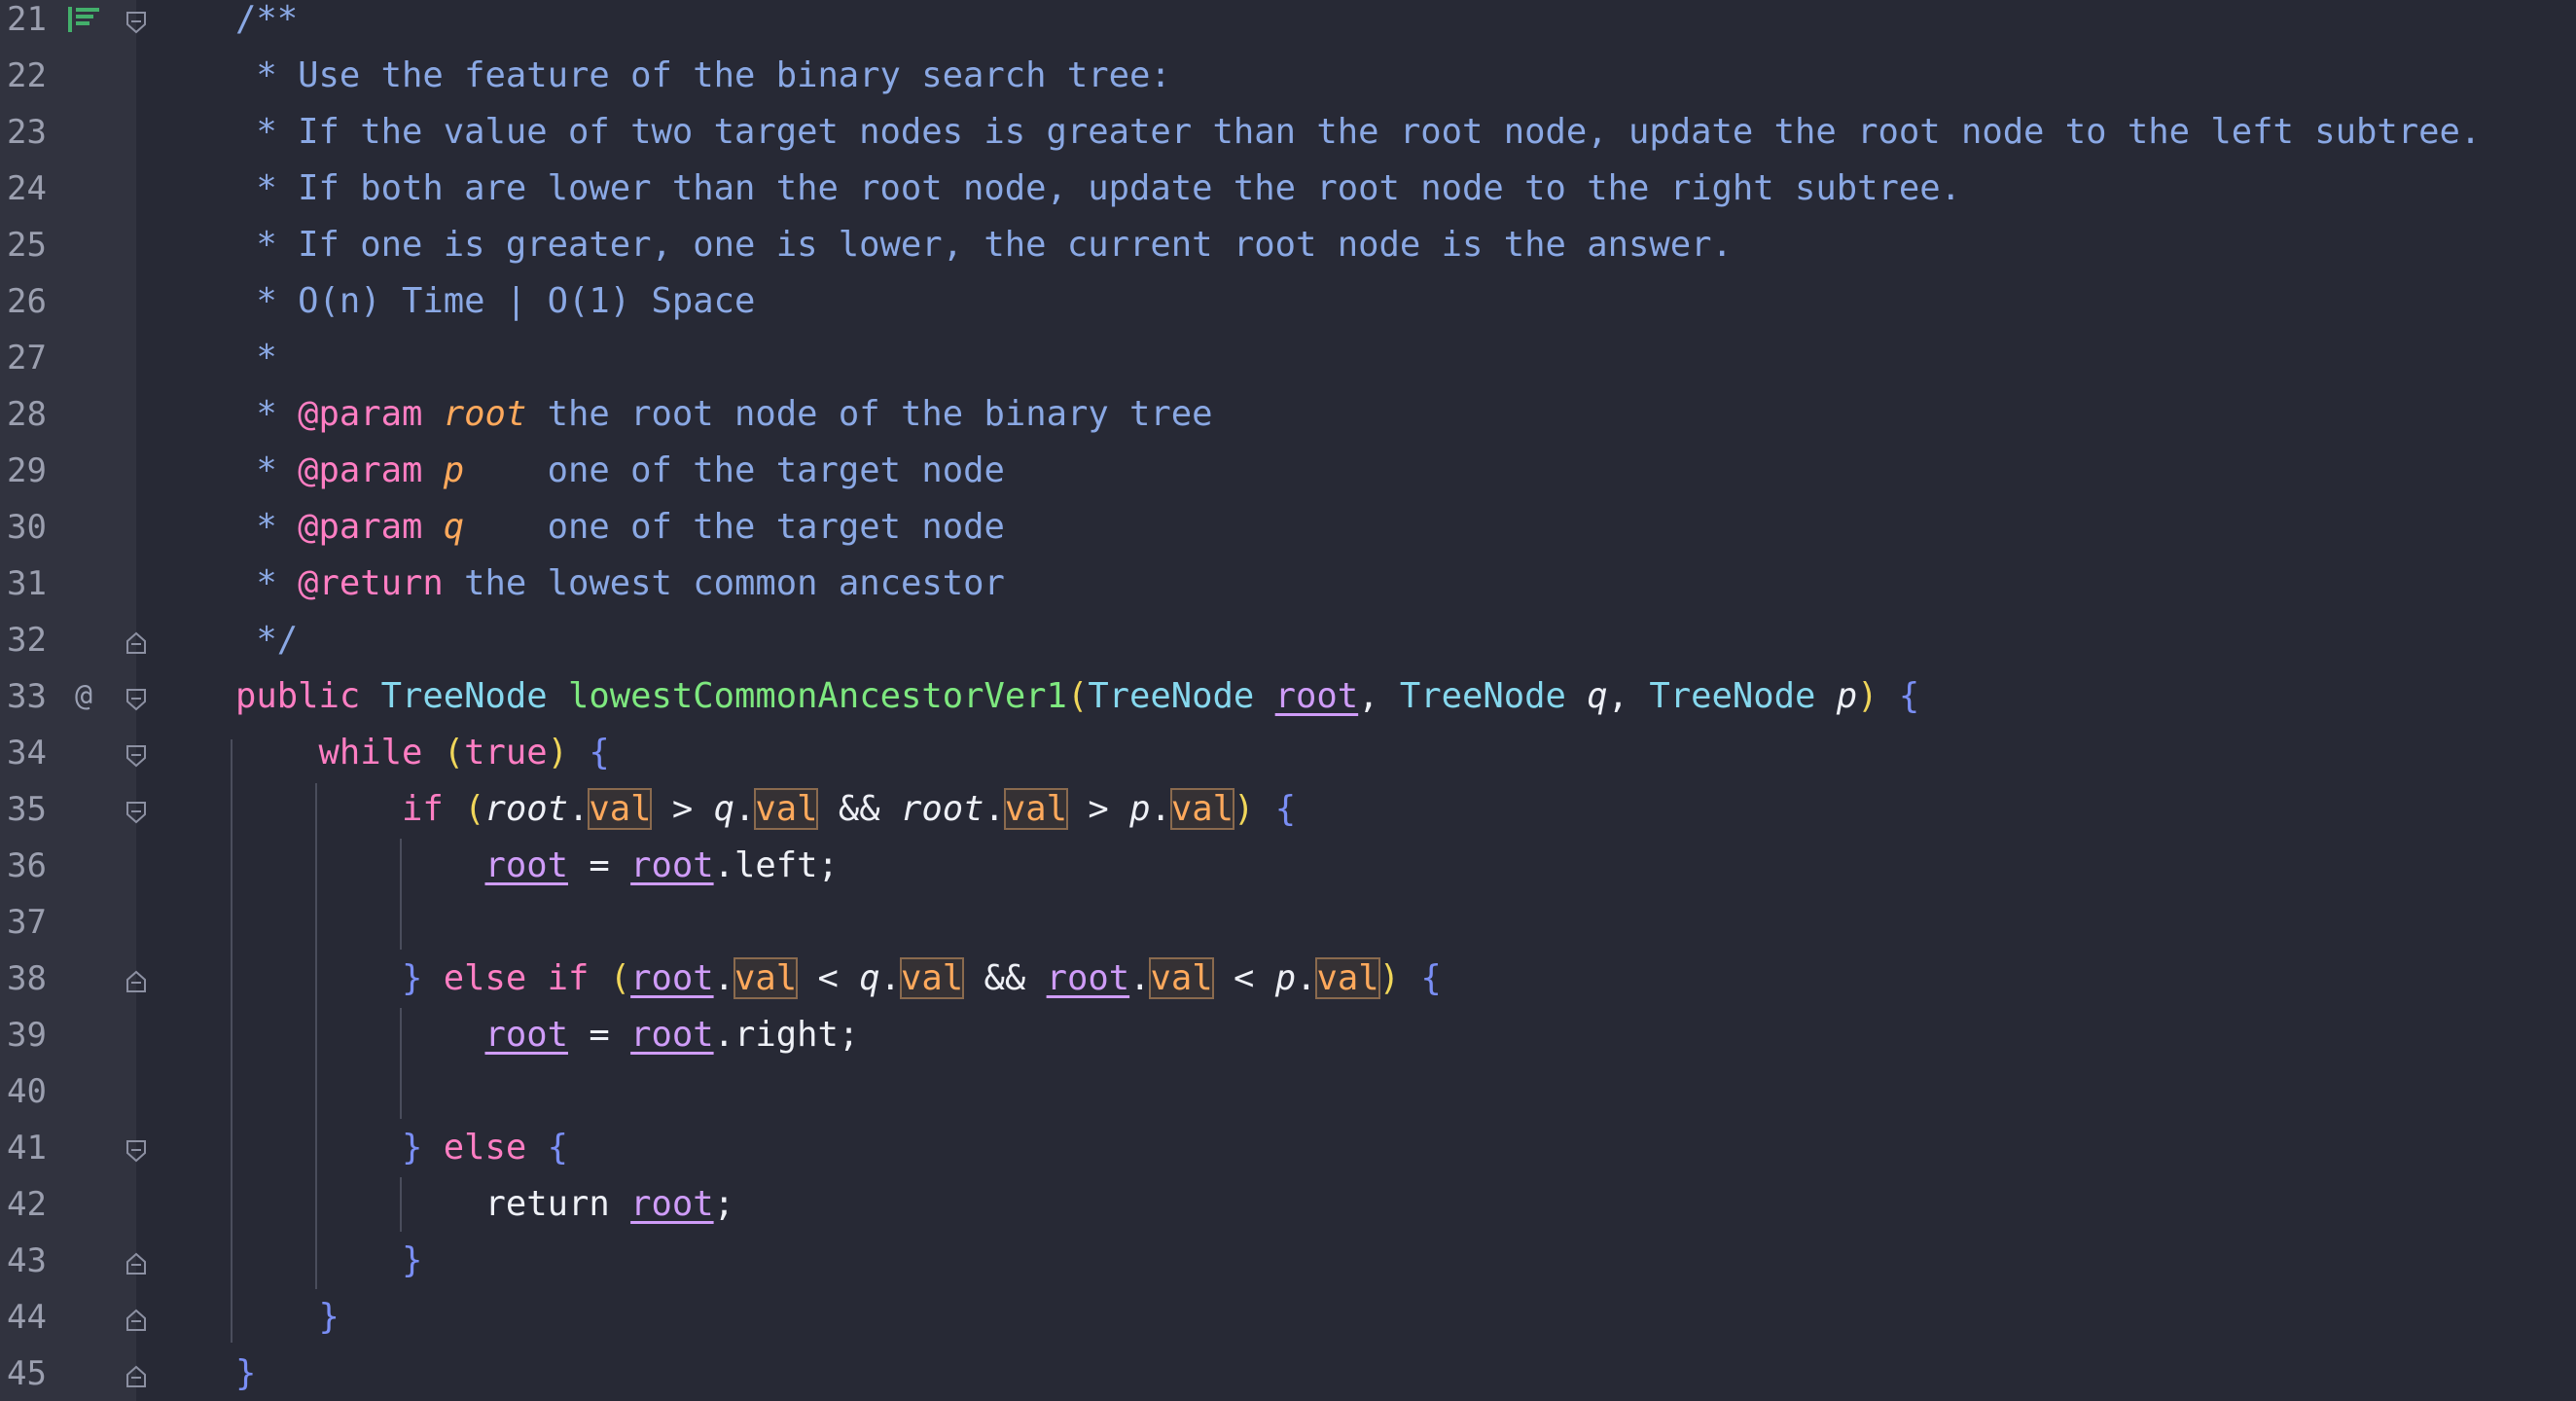 This screenshot has width=2576, height=1401. What do you see at coordinates (23, 705) in the screenshot?
I see `line-number: 33` at bounding box center [23, 705].